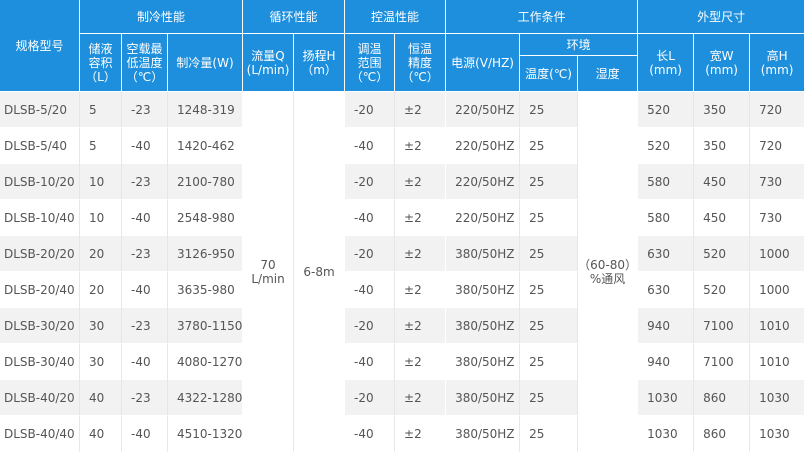 The image size is (804, 452). What do you see at coordinates (269, 272) in the screenshot?
I see `cell-flow-merged: 70 L/min` at bounding box center [269, 272].